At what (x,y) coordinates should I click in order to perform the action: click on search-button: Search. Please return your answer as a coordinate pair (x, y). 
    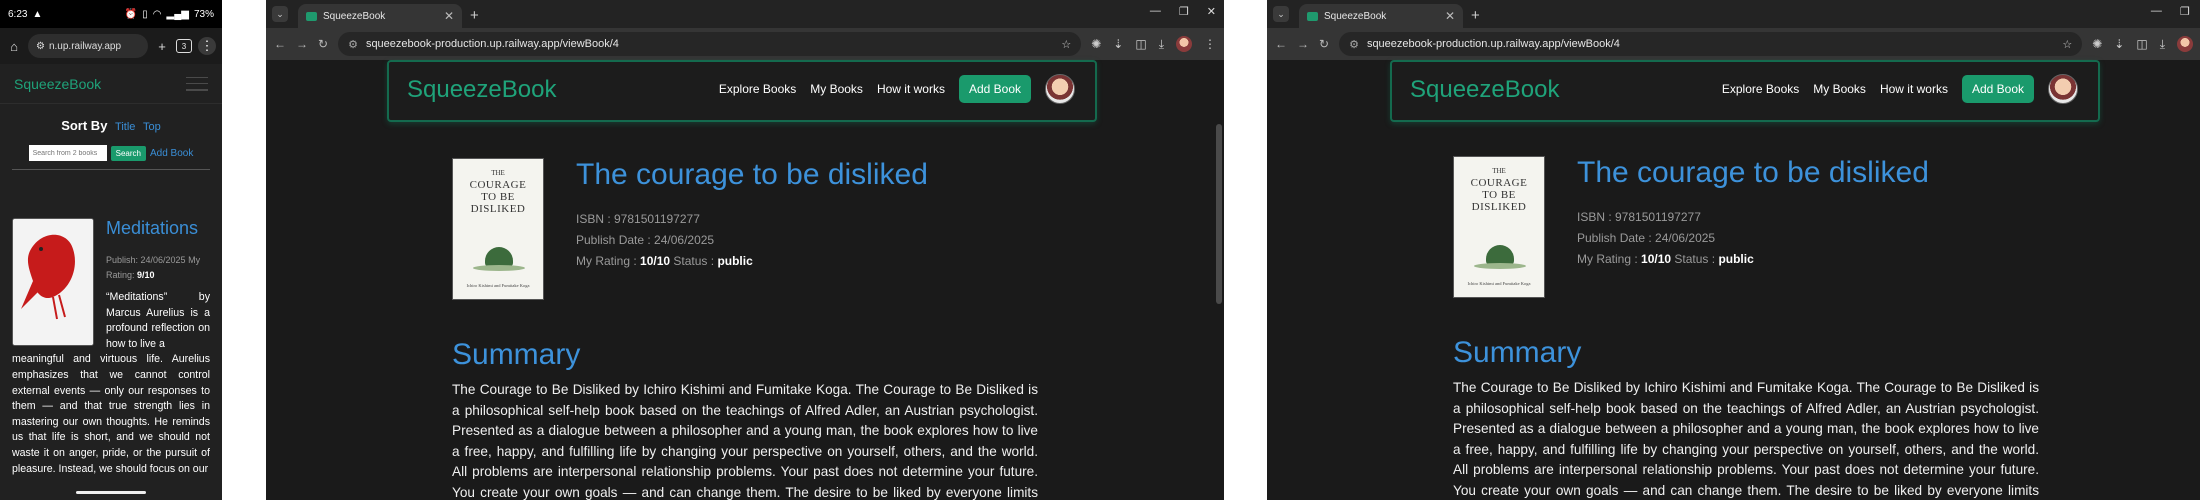
    Looking at the image, I should click on (128, 153).